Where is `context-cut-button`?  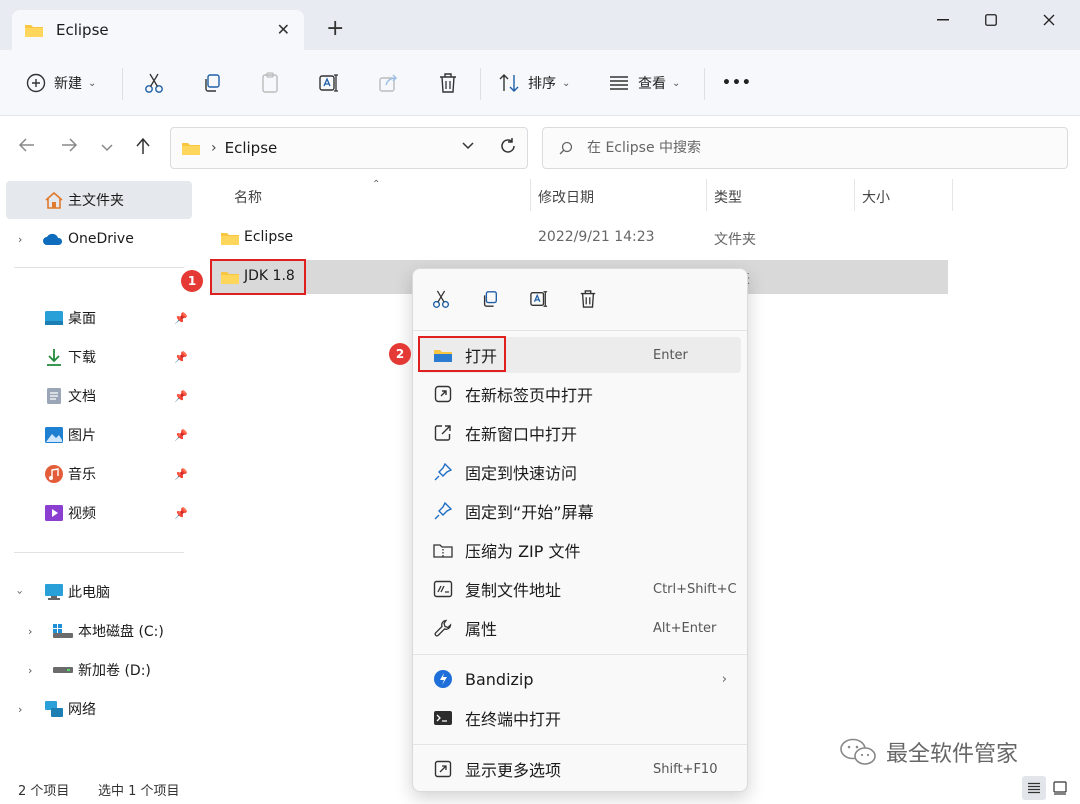
context-cut-button is located at coordinates (441, 299).